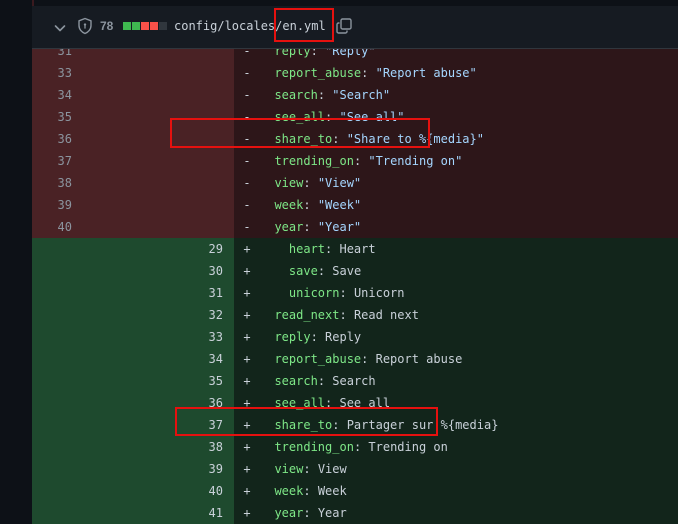 Image resolution: width=678 pixels, height=524 pixels. I want to click on added-line-row: 33 + reply: Reply, so click(355, 337).